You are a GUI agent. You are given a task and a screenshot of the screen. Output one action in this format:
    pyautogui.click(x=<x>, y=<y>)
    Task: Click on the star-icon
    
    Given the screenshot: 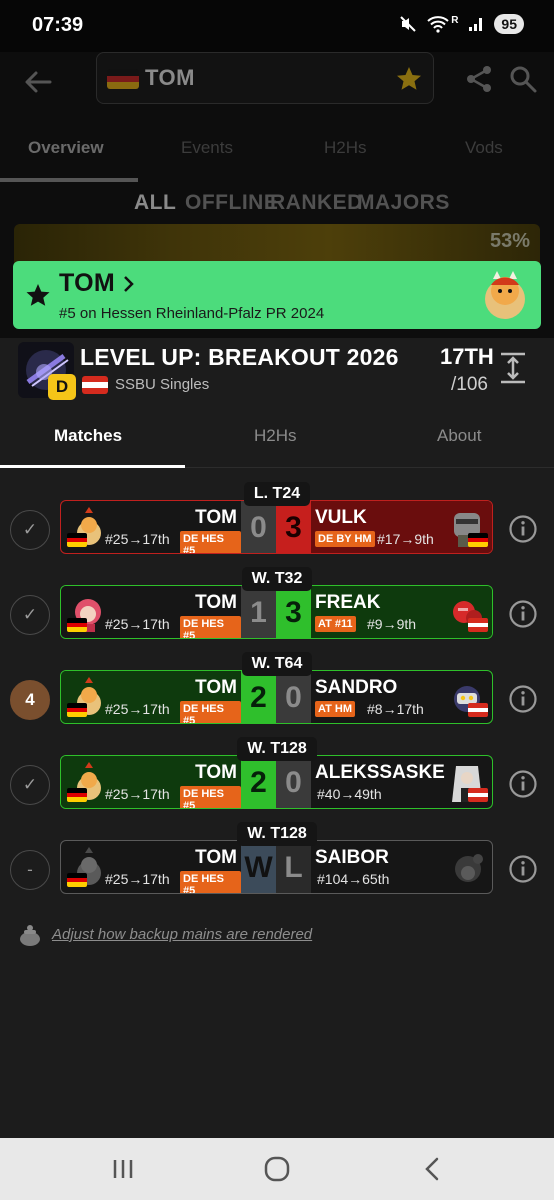 What is the action you would take?
    pyautogui.click(x=409, y=79)
    